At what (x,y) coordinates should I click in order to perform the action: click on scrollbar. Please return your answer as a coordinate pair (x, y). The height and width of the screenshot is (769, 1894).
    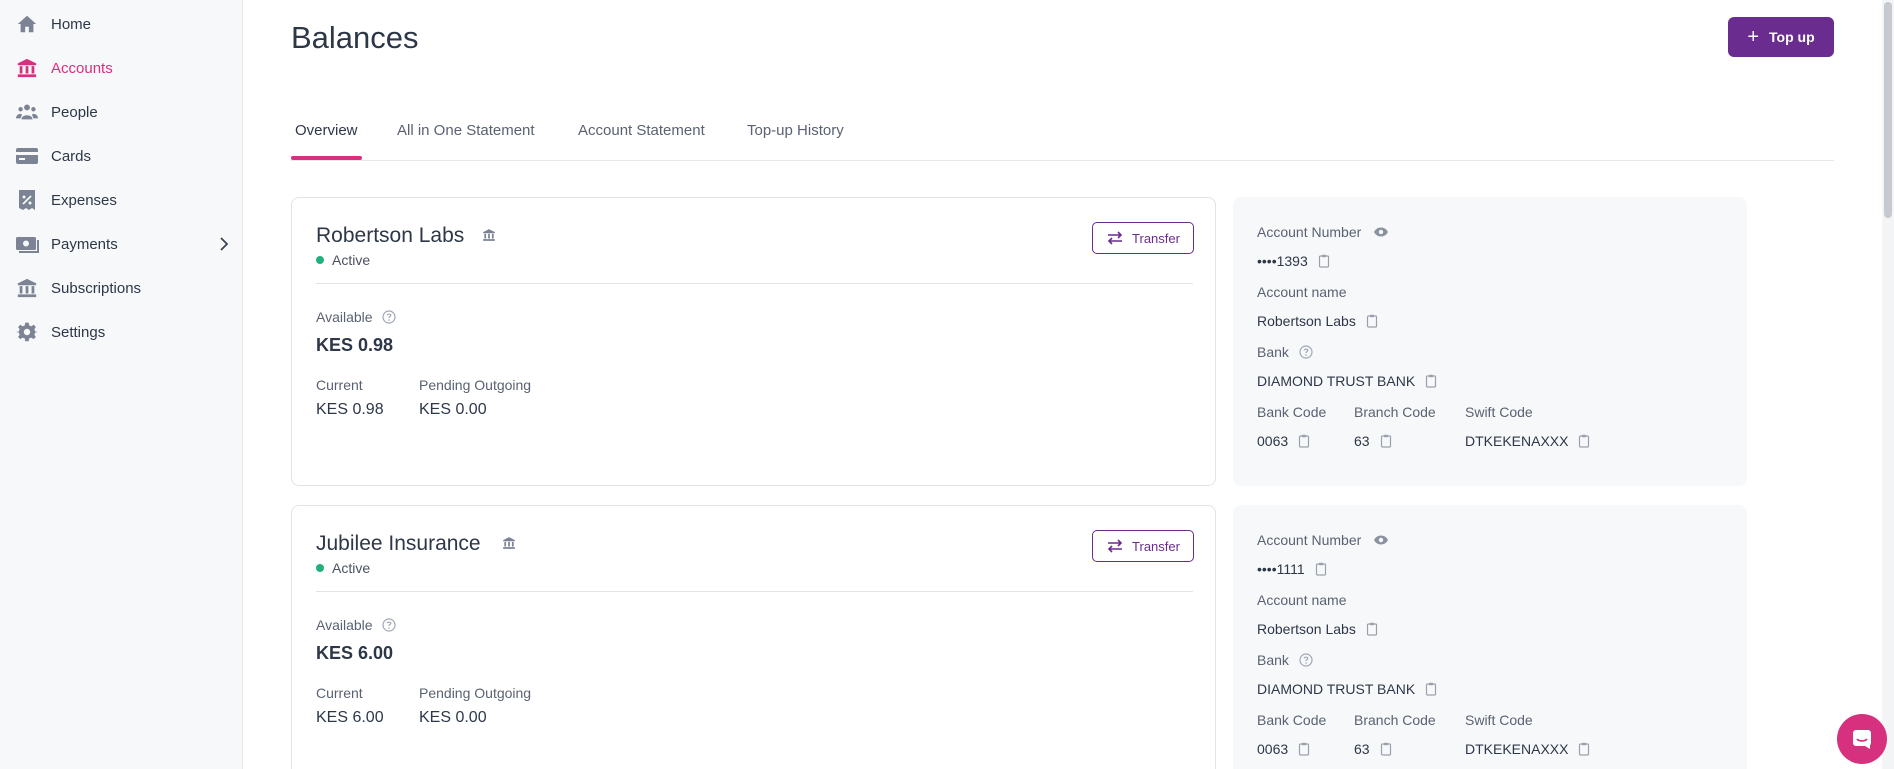
    Looking at the image, I should click on (1888, 384).